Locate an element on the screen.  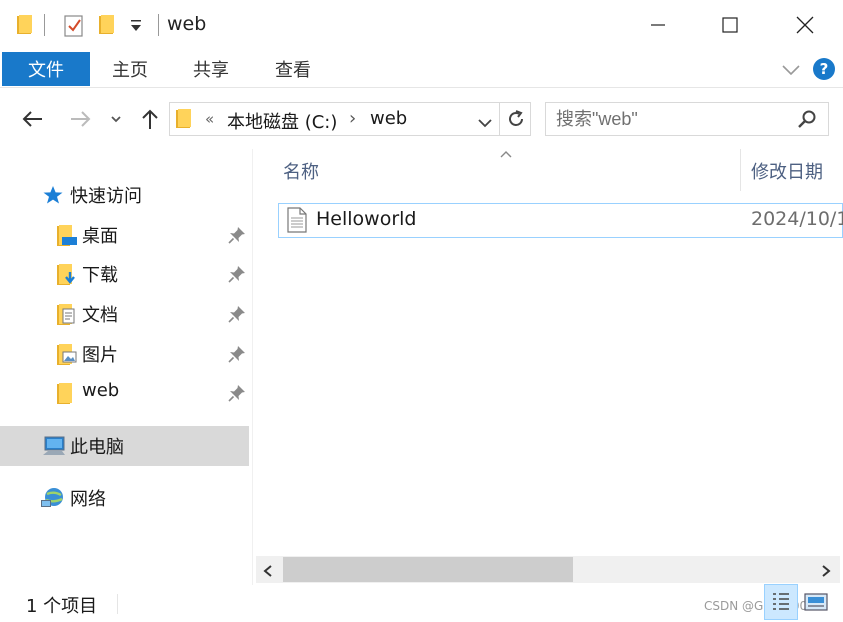
downloads-folder-icon is located at coordinates (67, 277).